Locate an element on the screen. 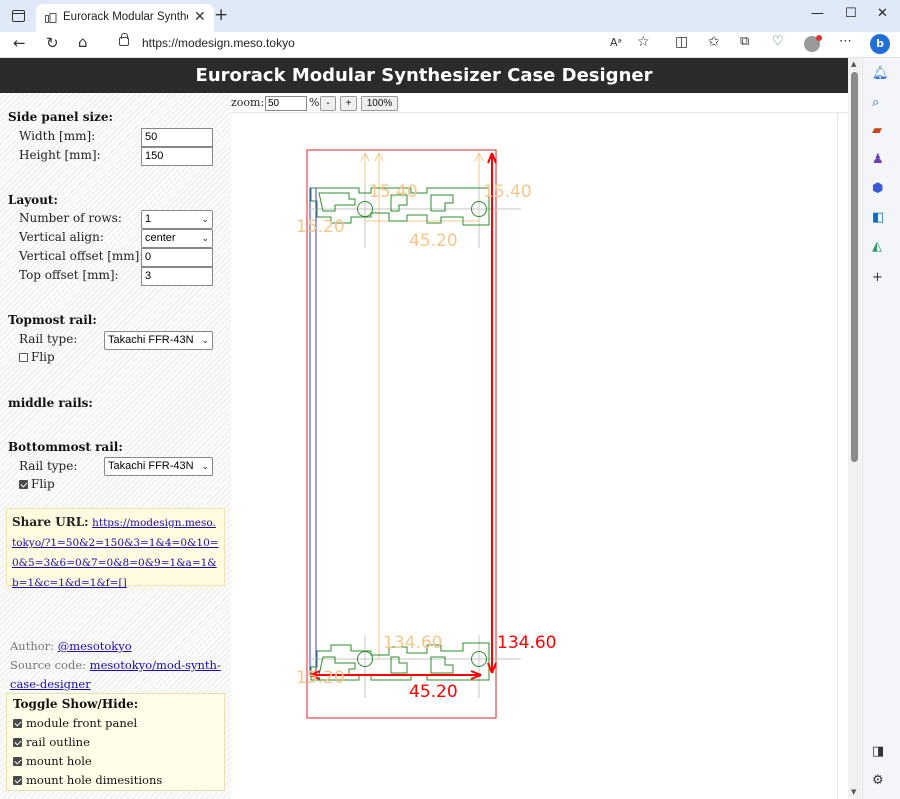 Image resolution: width=900 pixels, height=799 pixels. search-icon: ⌕ is located at coordinates (875, 102).